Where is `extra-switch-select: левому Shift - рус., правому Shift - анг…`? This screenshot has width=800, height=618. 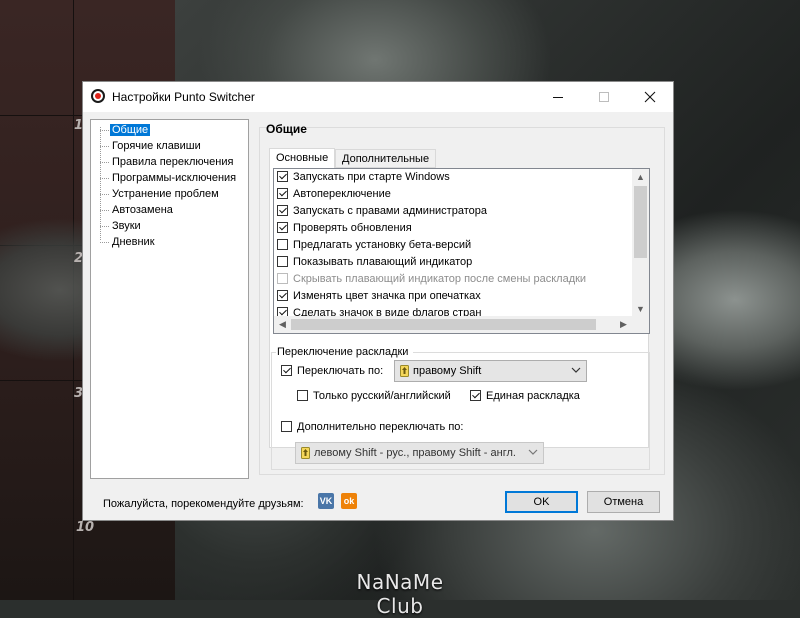 extra-switch-select: левому Shift - рус., правому Shift - анг… is located at coordinates (419, 453).